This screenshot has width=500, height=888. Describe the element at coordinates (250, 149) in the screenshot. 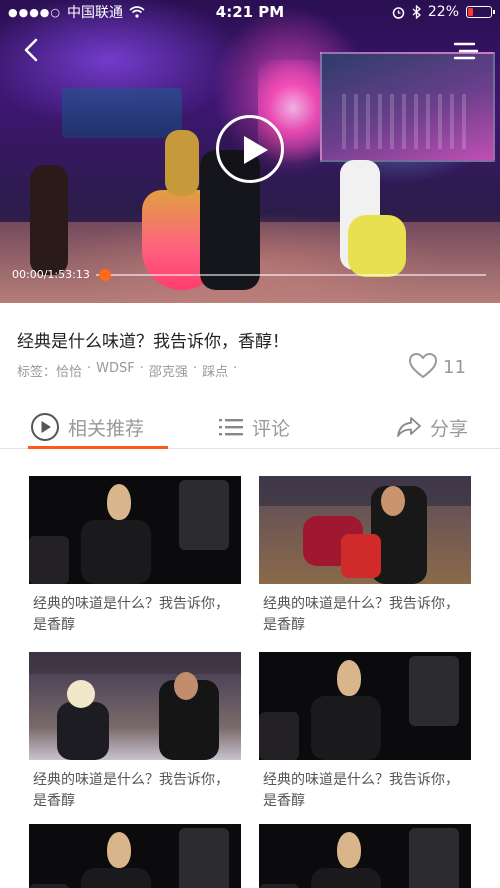

I see `play-icon` at that location.